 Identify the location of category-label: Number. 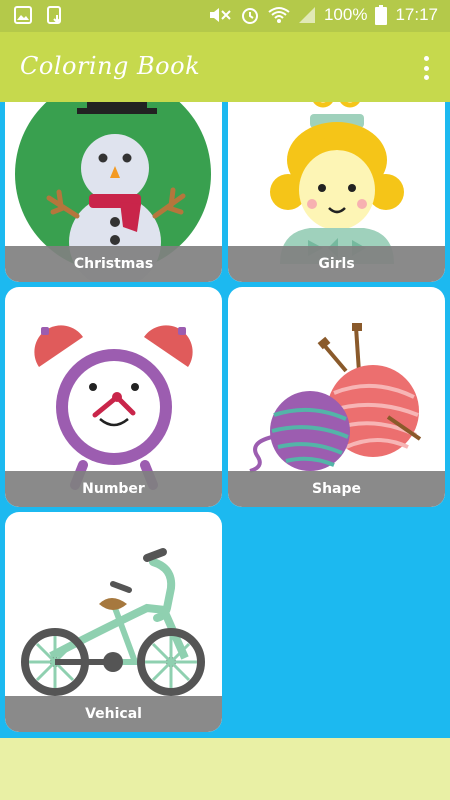
(113, 489).